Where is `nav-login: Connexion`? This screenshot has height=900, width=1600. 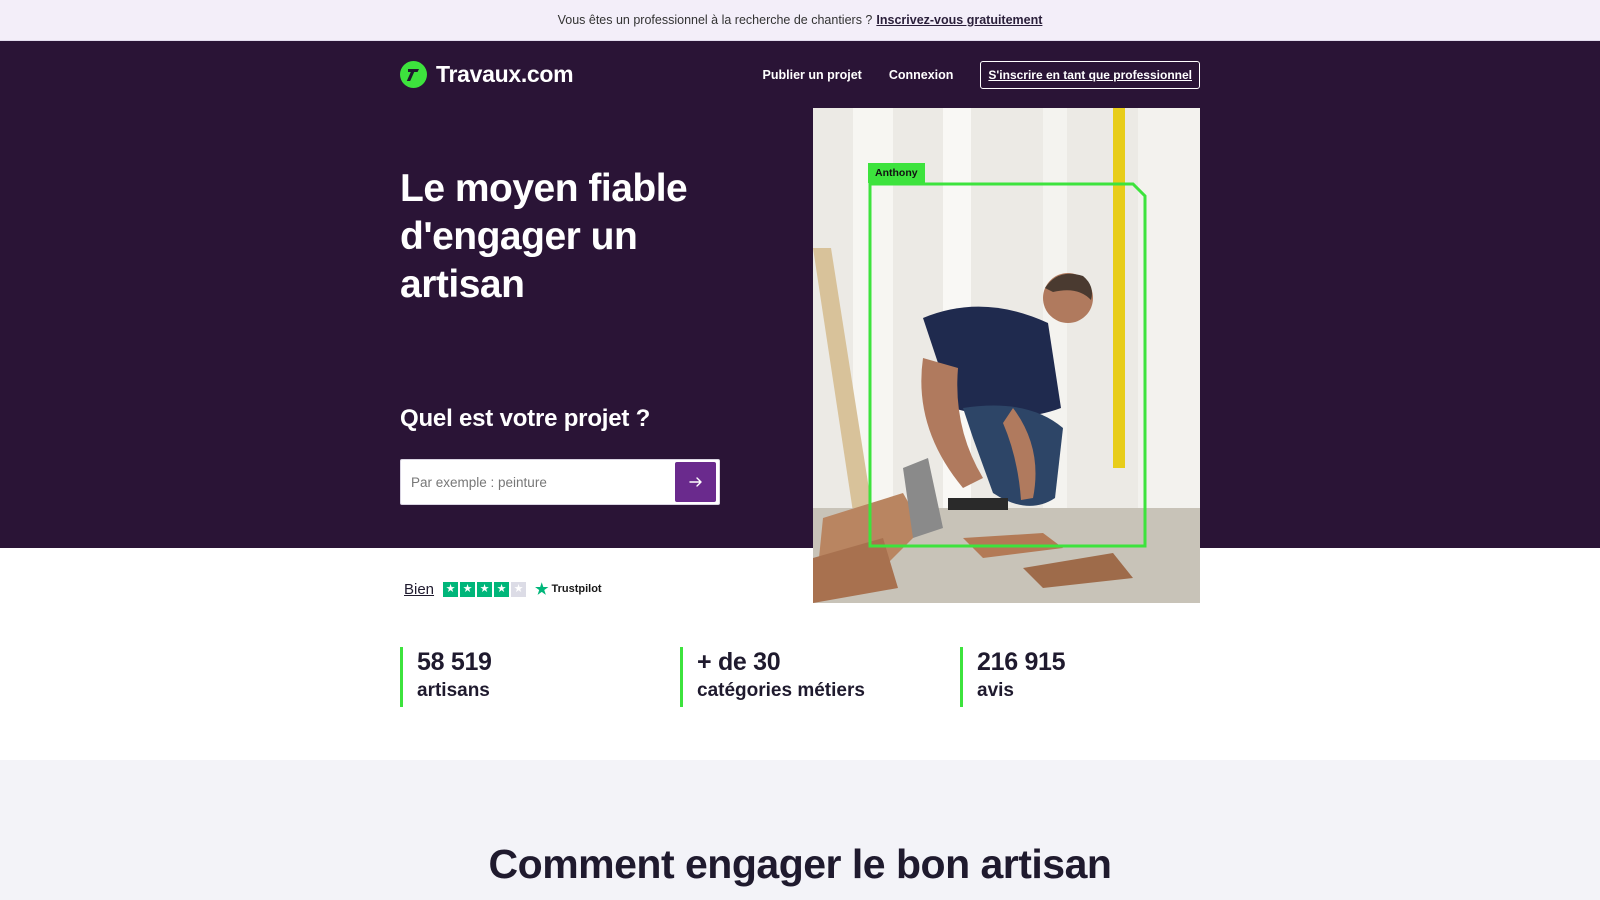
nav-login: Connexion is located at coordinates (921, 75).